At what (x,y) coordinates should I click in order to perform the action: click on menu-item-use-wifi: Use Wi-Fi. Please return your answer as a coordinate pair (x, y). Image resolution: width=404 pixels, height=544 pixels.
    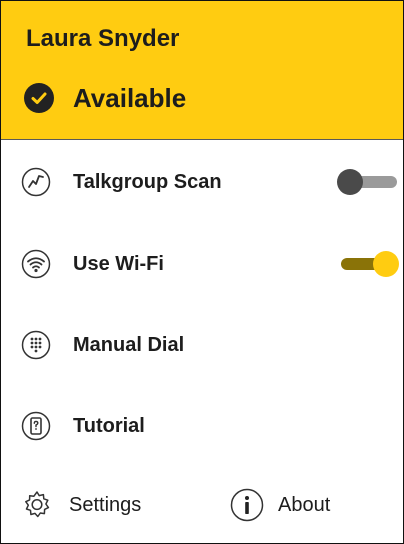
    Looking at the image, I should click on (202, 264).